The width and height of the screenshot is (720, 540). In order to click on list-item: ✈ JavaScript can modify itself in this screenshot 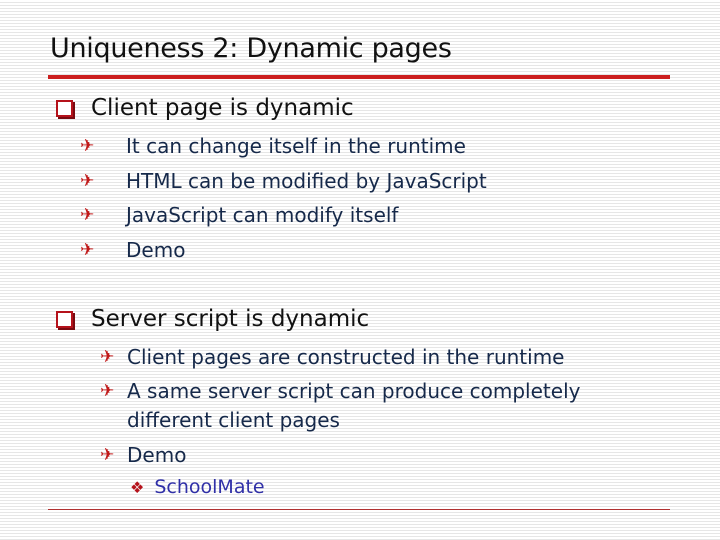, I will do `click(239, 215)`.